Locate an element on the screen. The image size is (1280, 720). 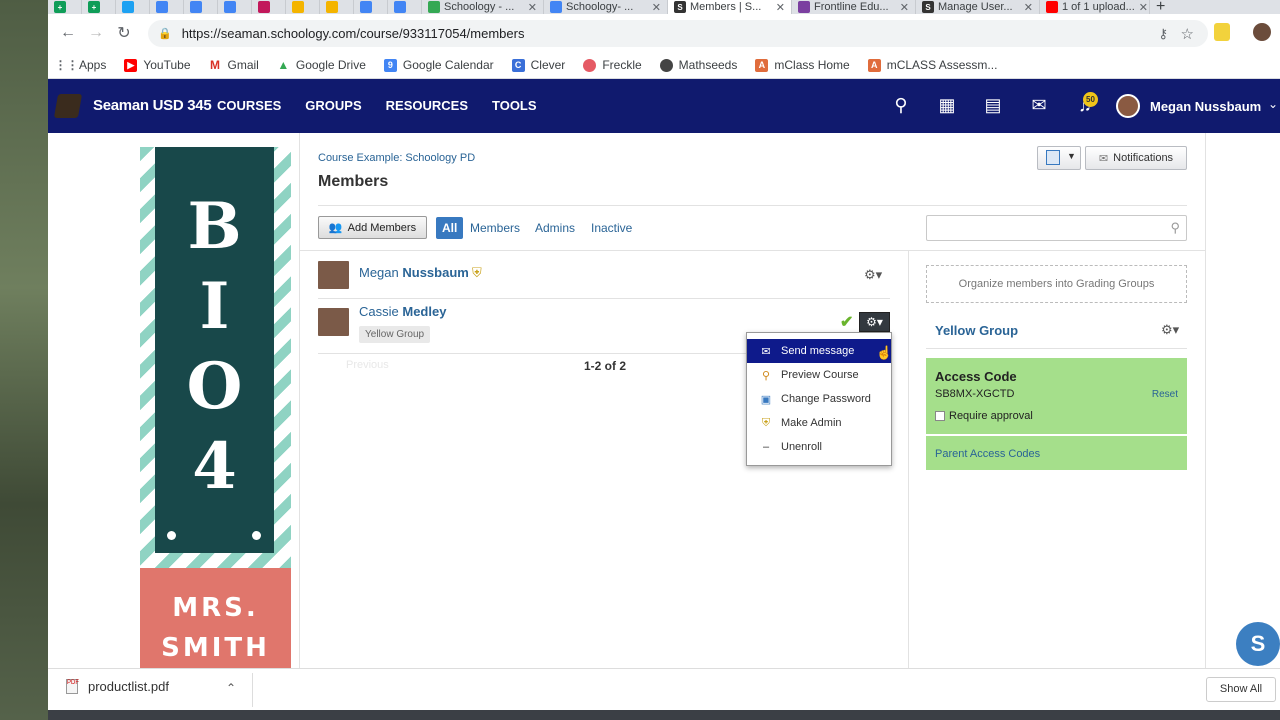
brand-name: Seaman USD 345 is located at coordinates (152, 105).